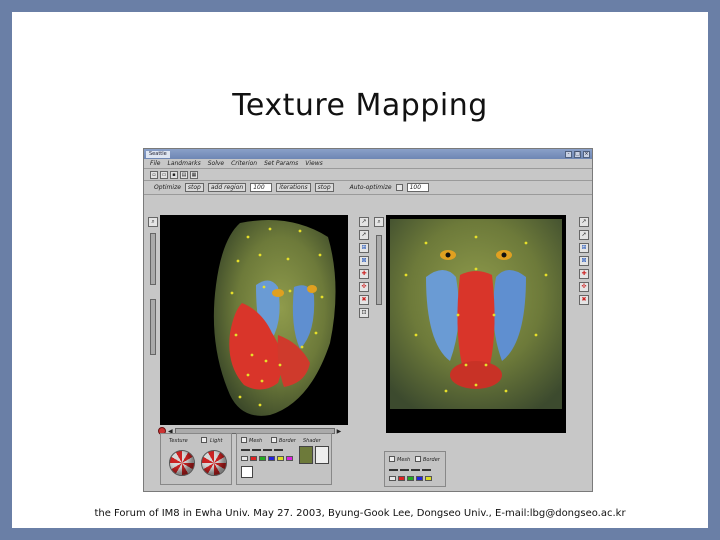 This screenshot has width=720, height=540. I want to click on menu-landmarks: Landmarks, so click(183, 163).